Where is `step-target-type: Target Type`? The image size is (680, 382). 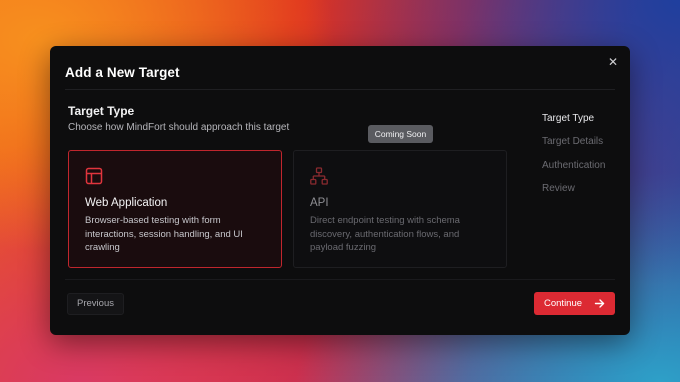 step-target-type: Target Type is located at coordinates (568, 118).